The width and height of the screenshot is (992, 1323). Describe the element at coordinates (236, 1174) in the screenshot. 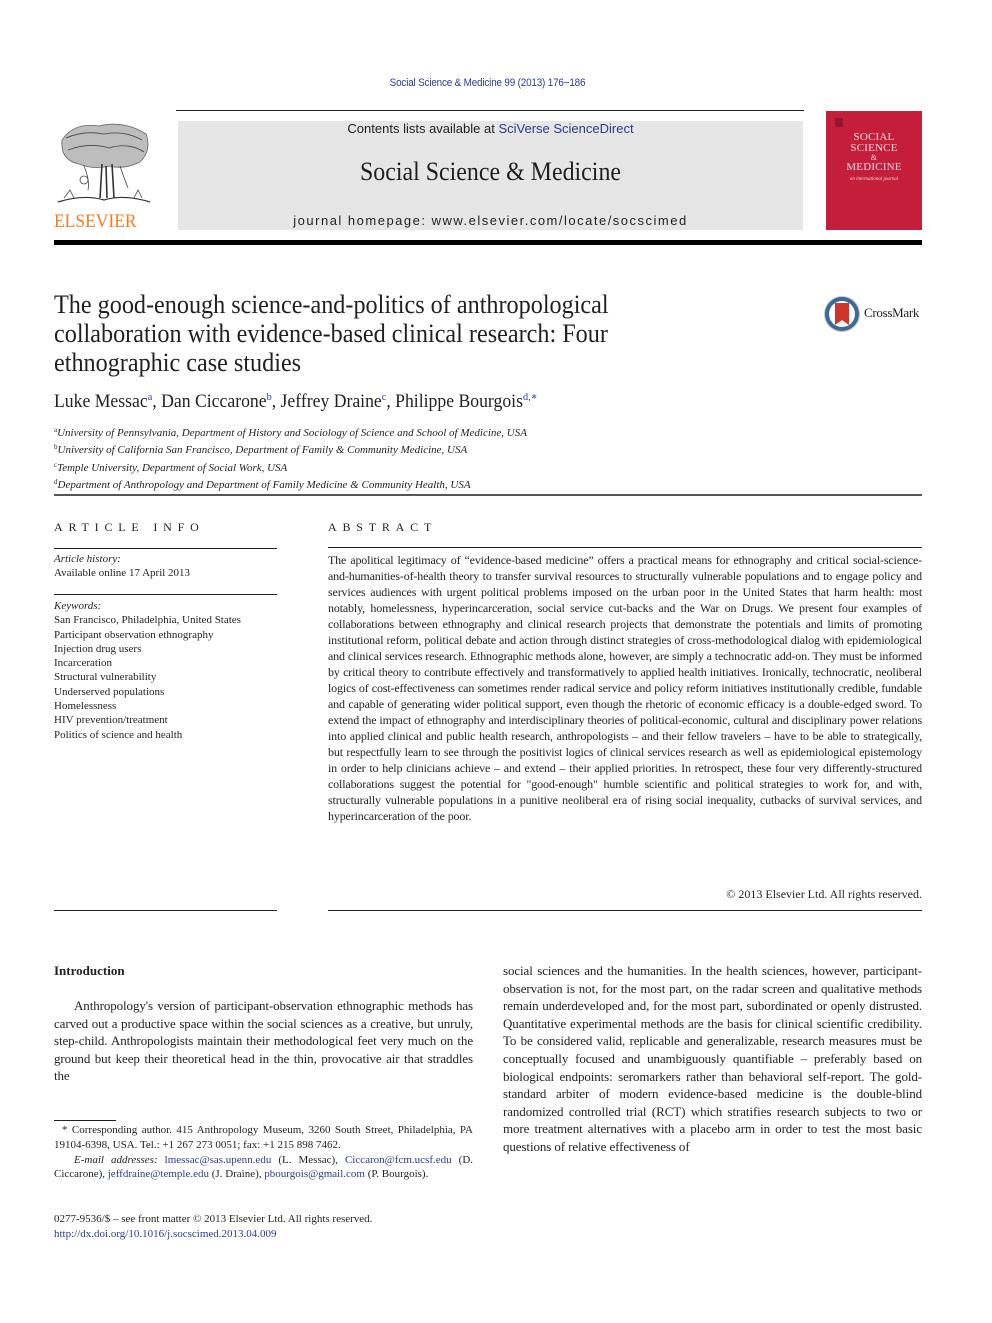

I see `email-owner: (J. Draine),` at that location.